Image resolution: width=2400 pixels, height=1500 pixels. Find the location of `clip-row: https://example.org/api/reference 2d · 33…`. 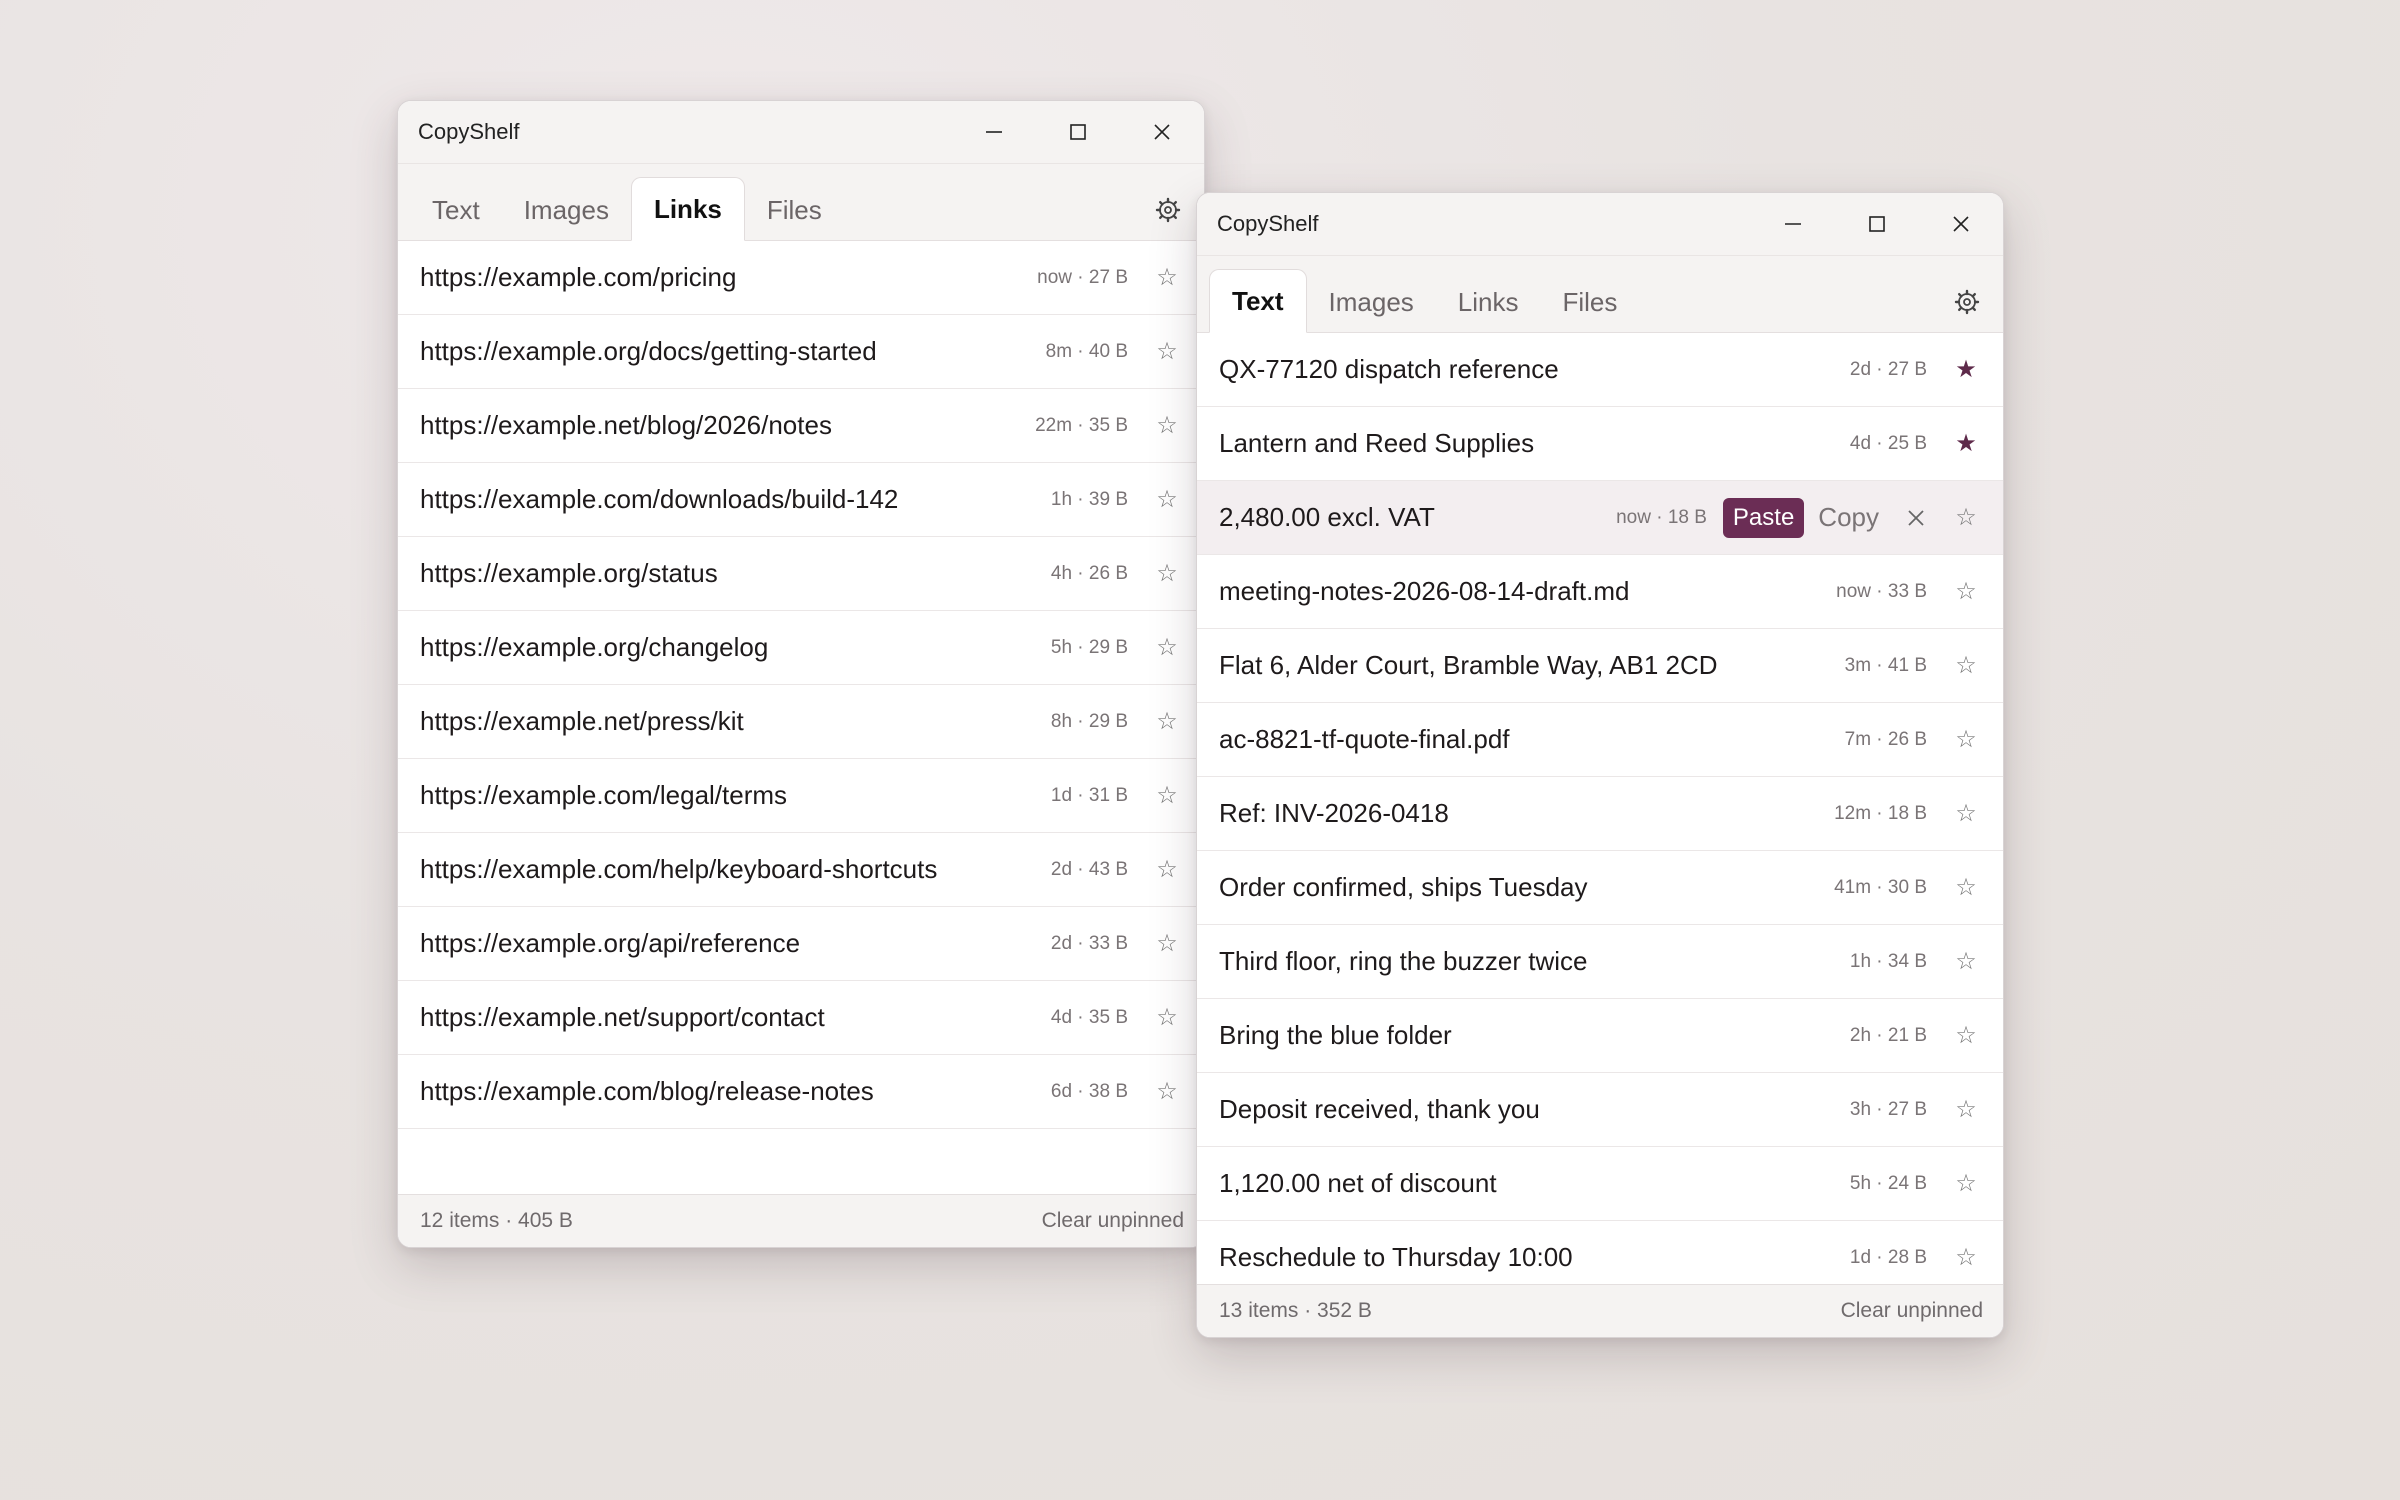

clip-row: https://example.org/api/reference 2d · 33… is located at coordinates (801, 944).